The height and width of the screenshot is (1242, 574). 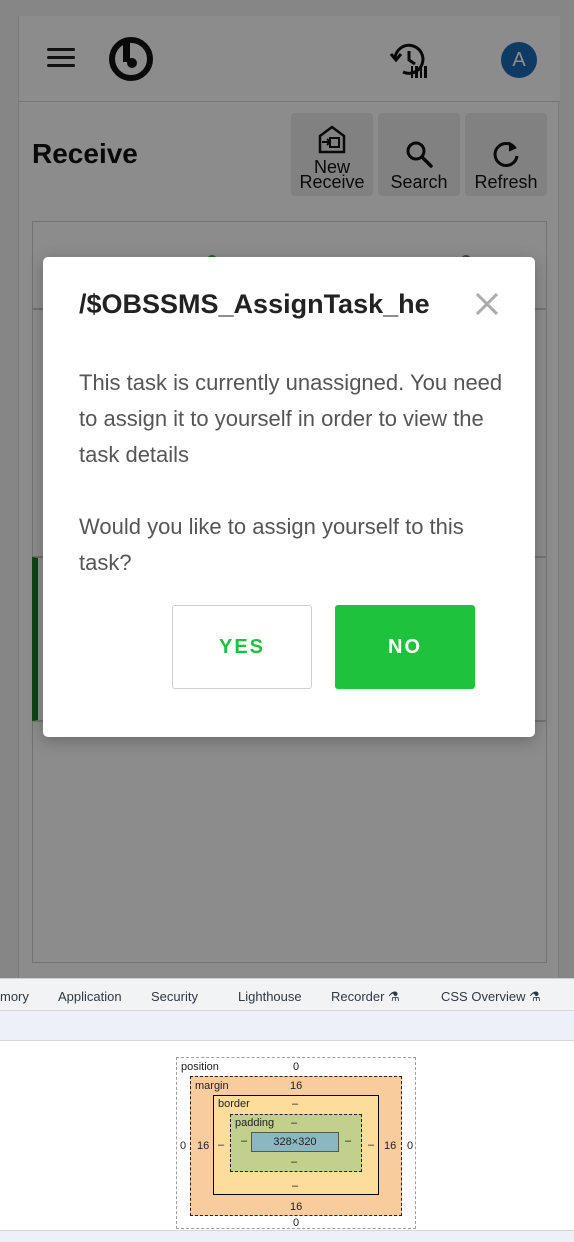 What do you see at coordinates (483, 996) in the screenshot?
I see `tab-css-overview-label: CSS Overview` at bounding box center [483, 996].